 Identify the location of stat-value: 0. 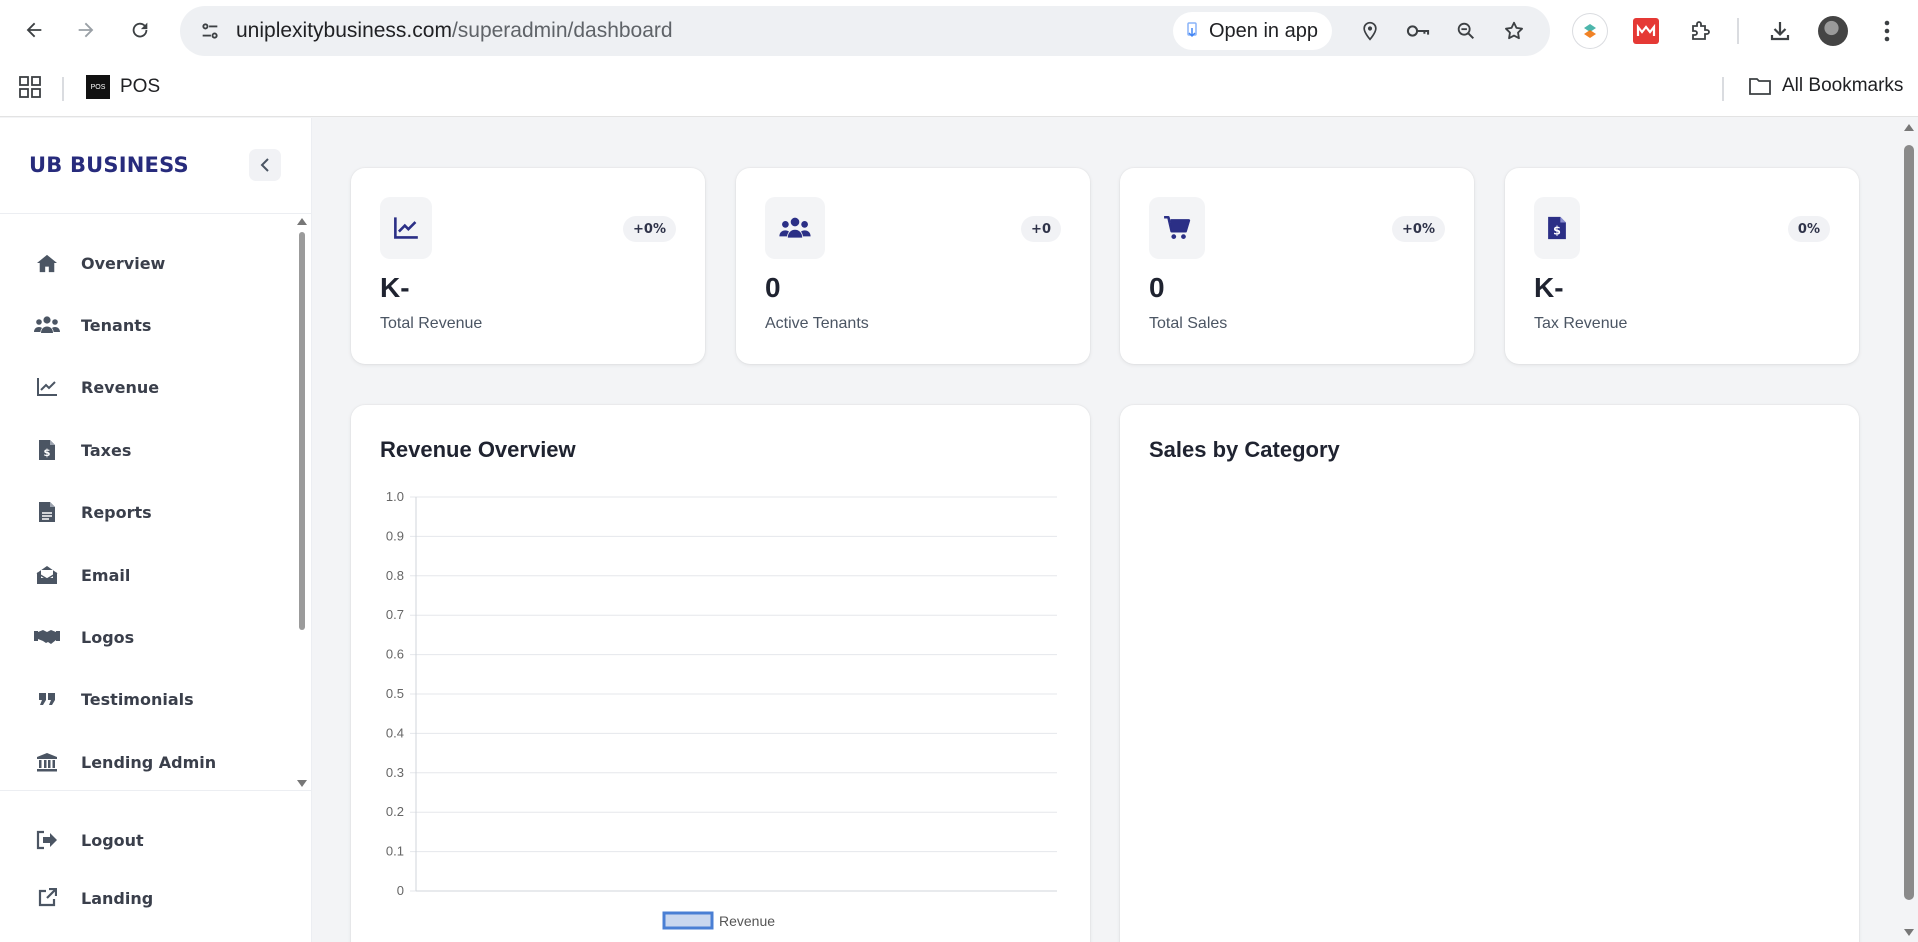
(773, 287).